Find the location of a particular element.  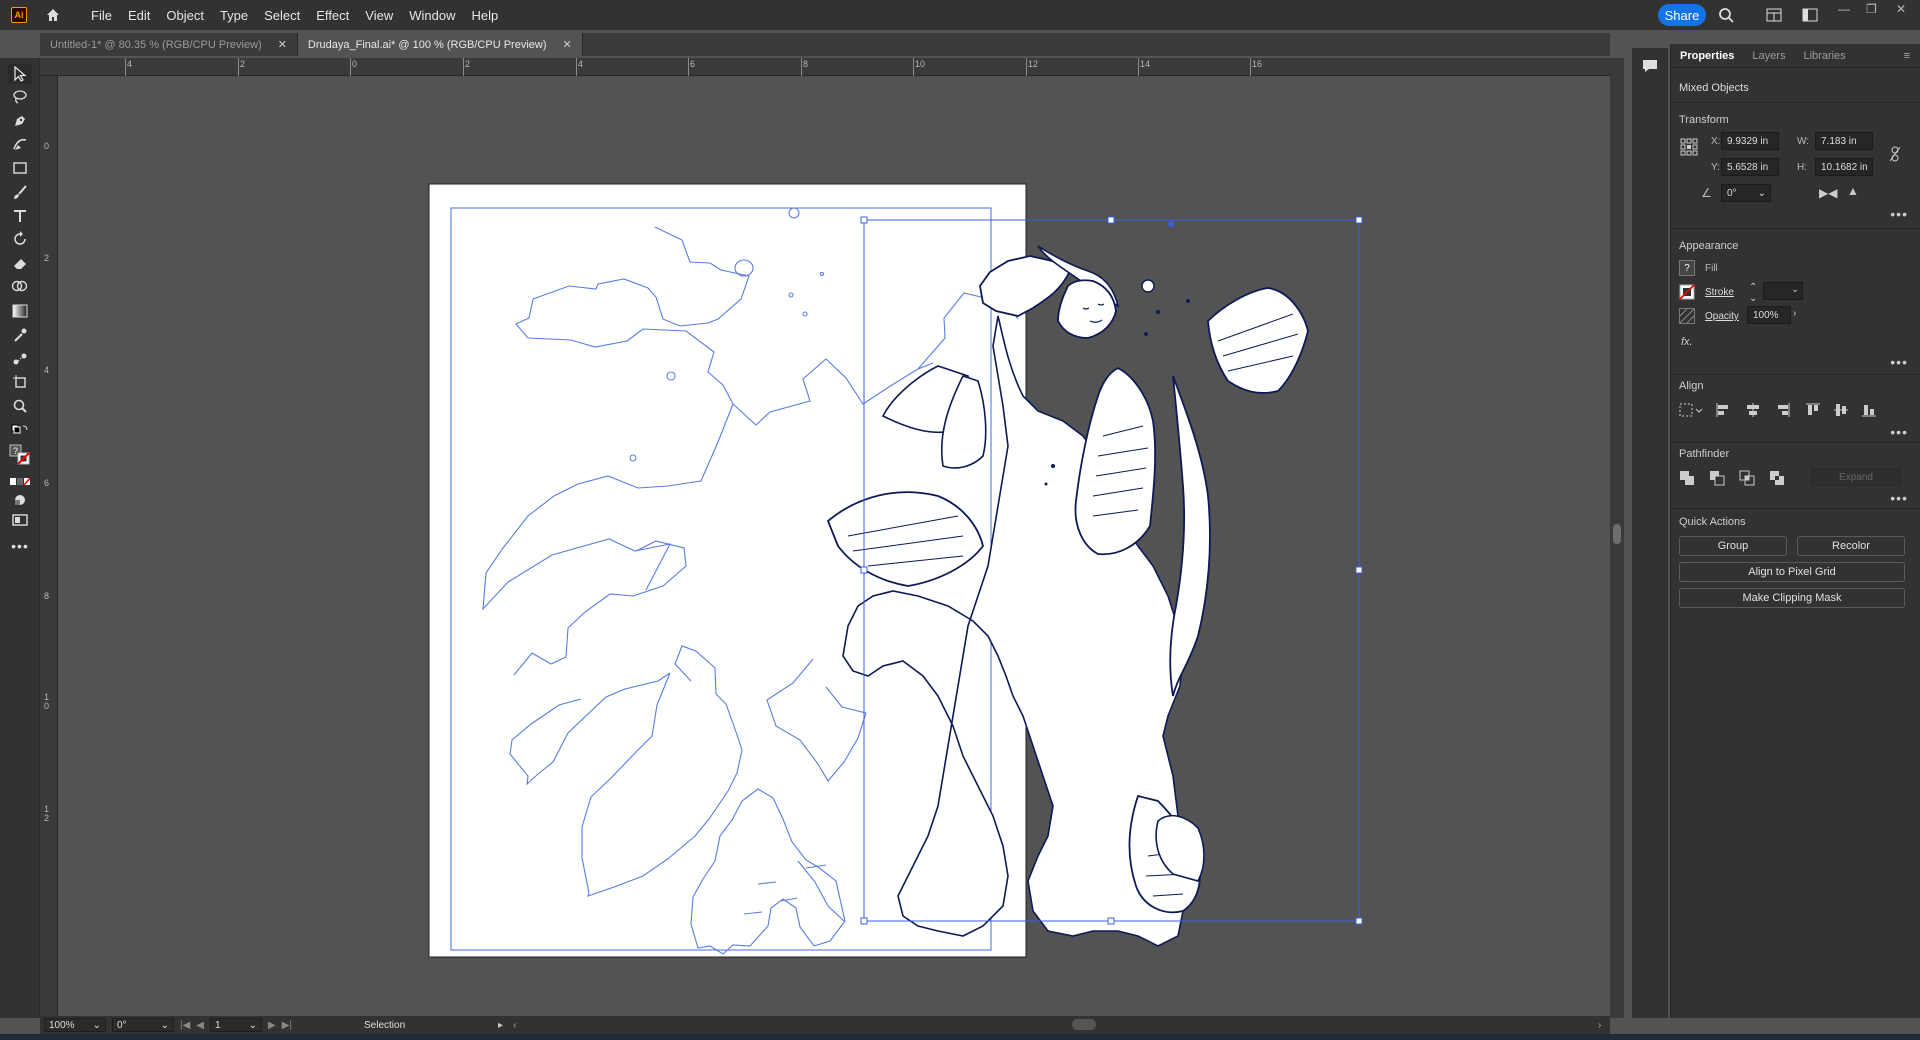

color-mode-icon is located at coordinates (20, 482).